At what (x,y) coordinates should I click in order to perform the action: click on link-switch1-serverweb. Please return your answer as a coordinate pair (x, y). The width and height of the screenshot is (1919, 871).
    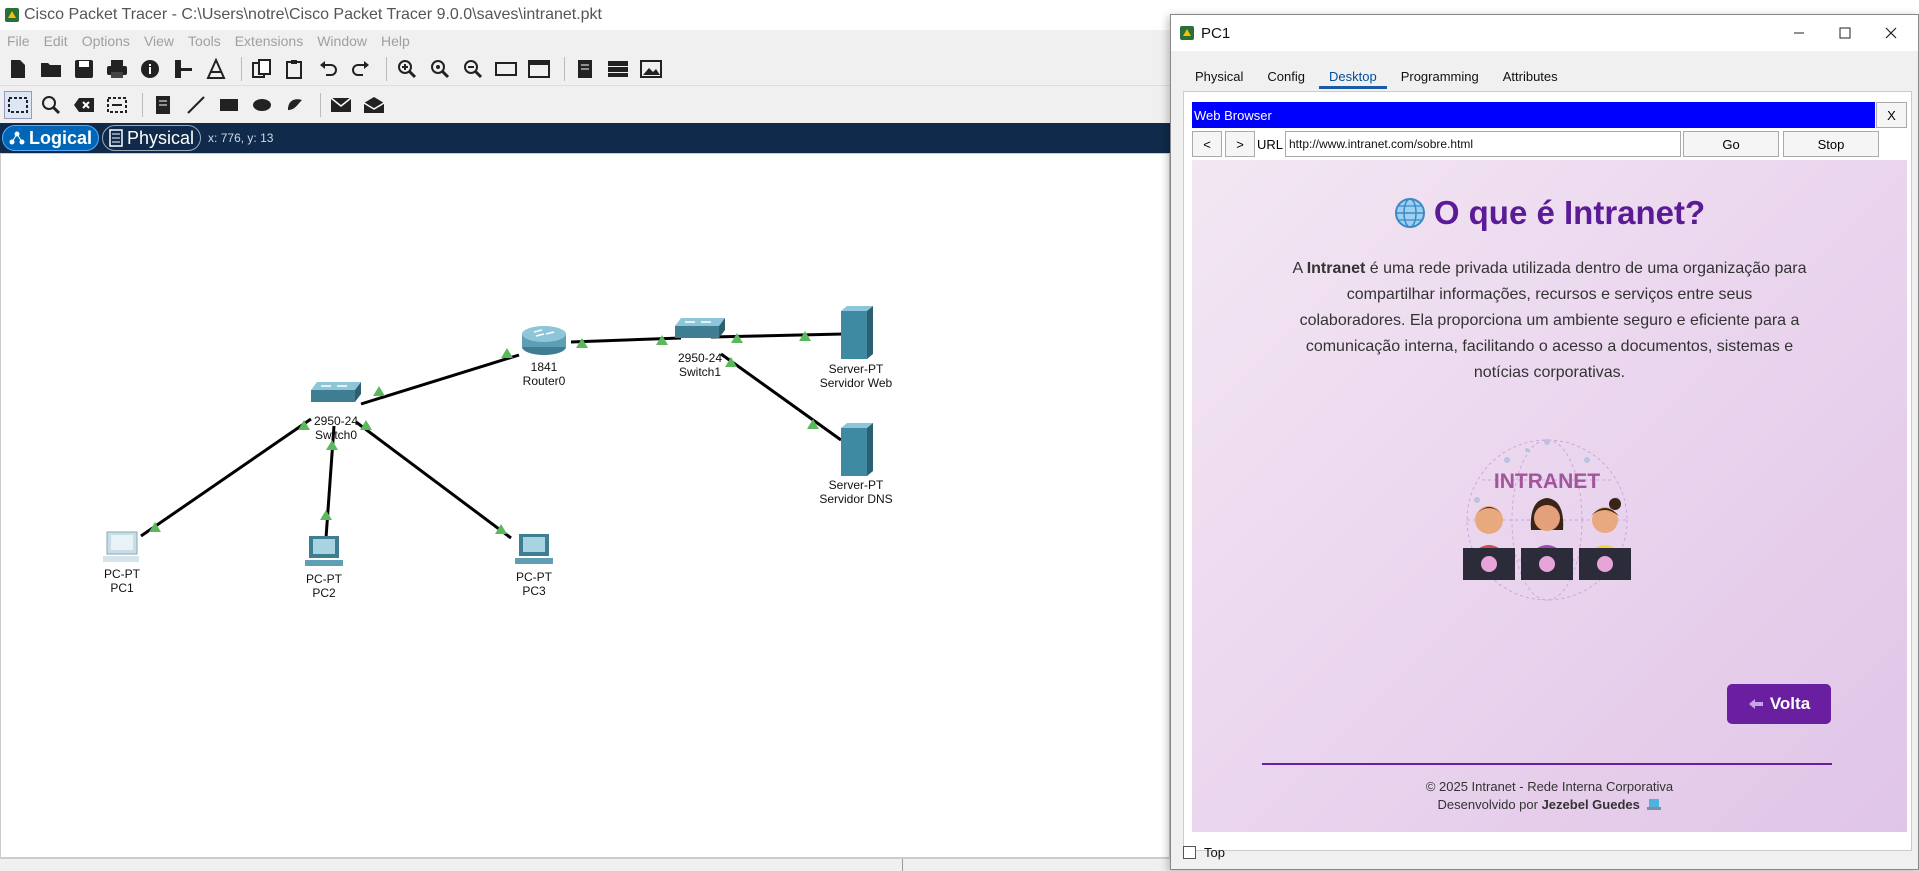
    Looking at the image, I should click on (777, 335).